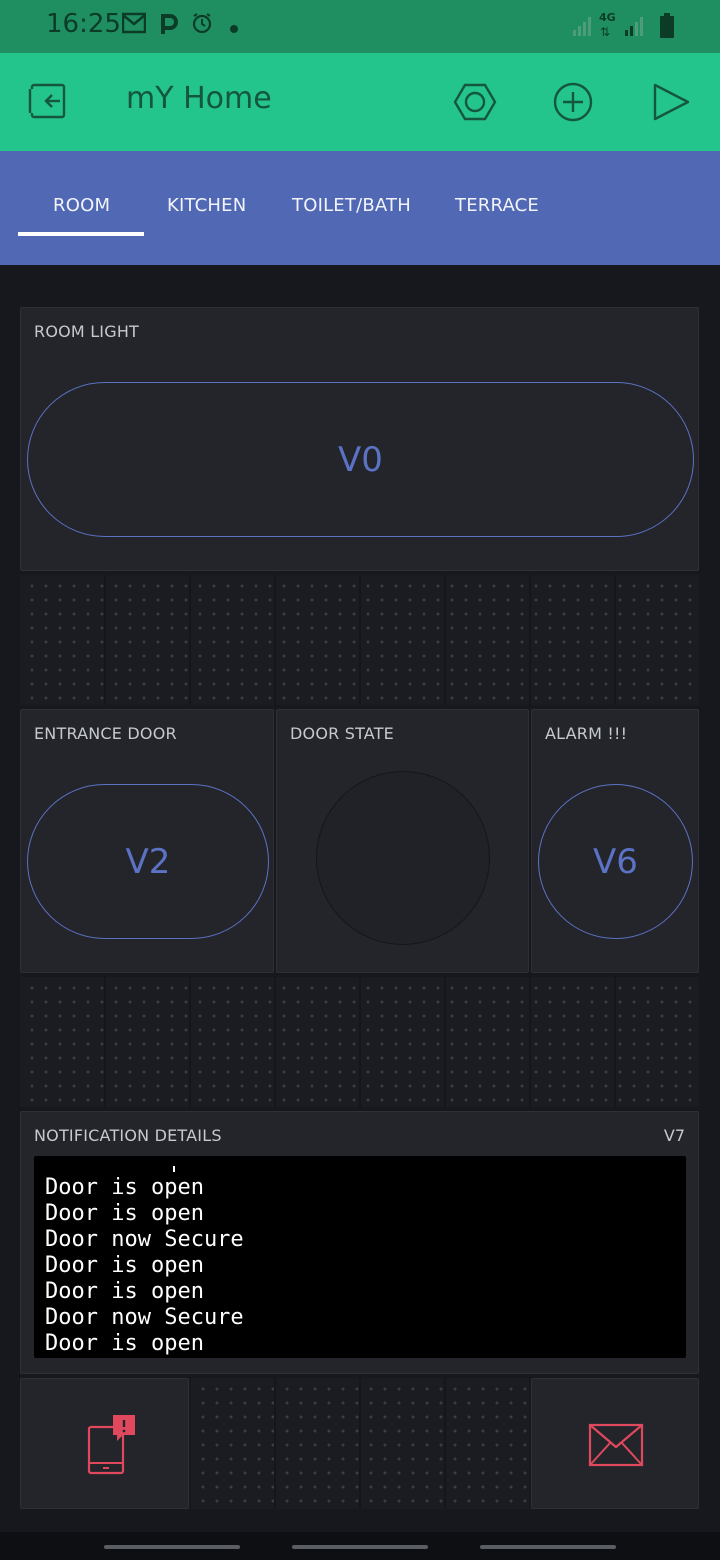 Image resolution: width=720 pixels, height=1560 pixels. I want to click on alarm-button: V6, so click(615, 861).